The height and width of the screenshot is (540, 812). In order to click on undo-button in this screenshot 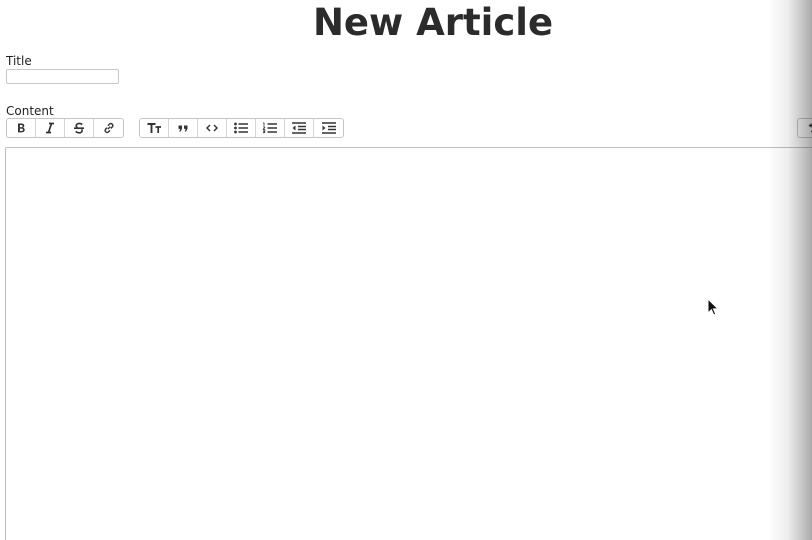, I will do `click(805, 128)`.